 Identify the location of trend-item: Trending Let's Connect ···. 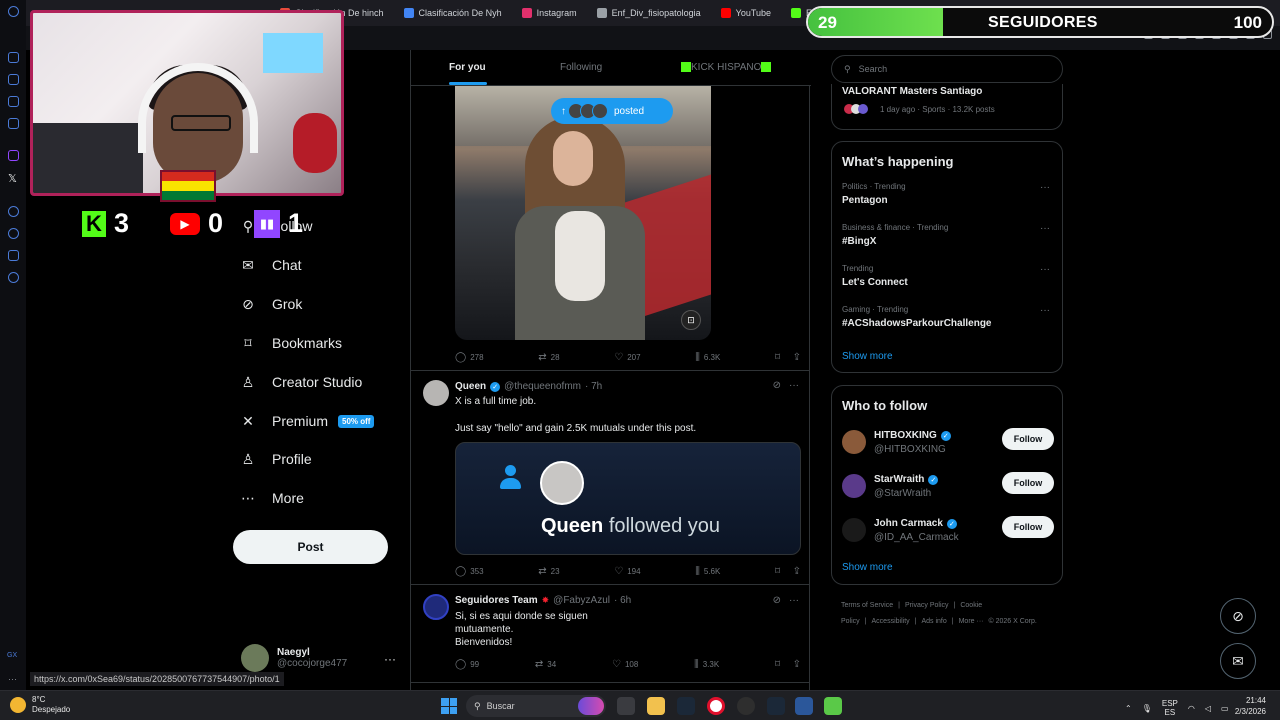
(948, 276).